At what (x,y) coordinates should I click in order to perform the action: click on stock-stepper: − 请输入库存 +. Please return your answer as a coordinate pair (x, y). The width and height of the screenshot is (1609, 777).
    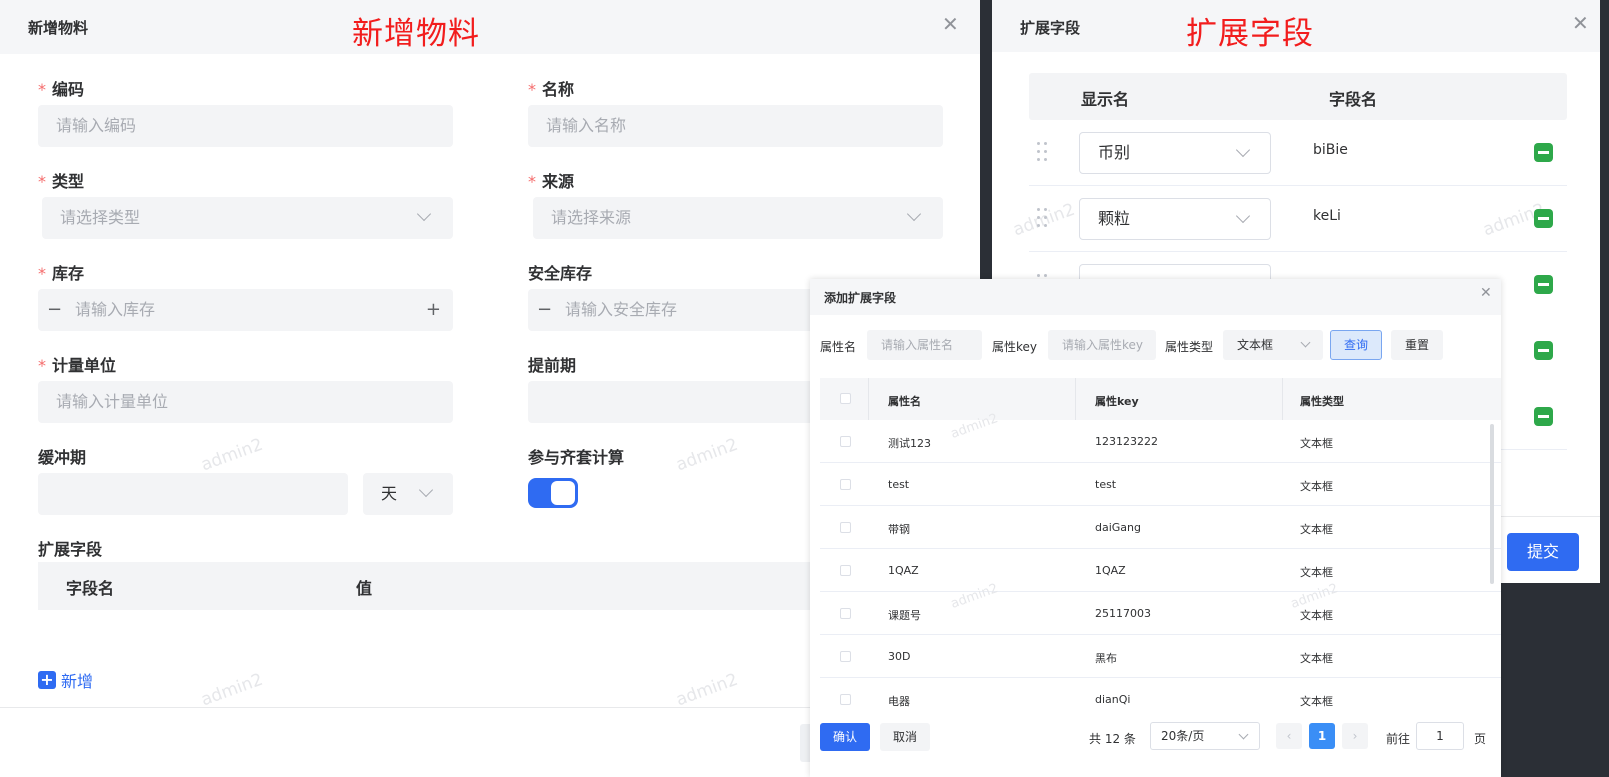
    Looking at the image, I should click on (245, 310).